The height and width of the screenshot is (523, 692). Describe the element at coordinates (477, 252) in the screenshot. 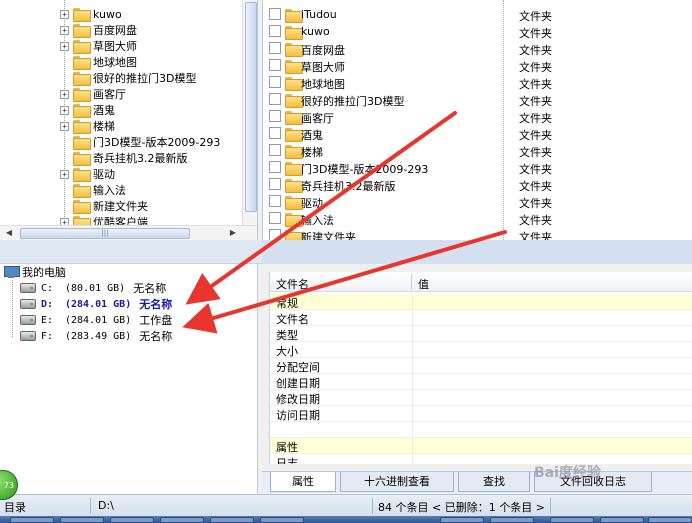

I see `pane-splitter-right` at that location.